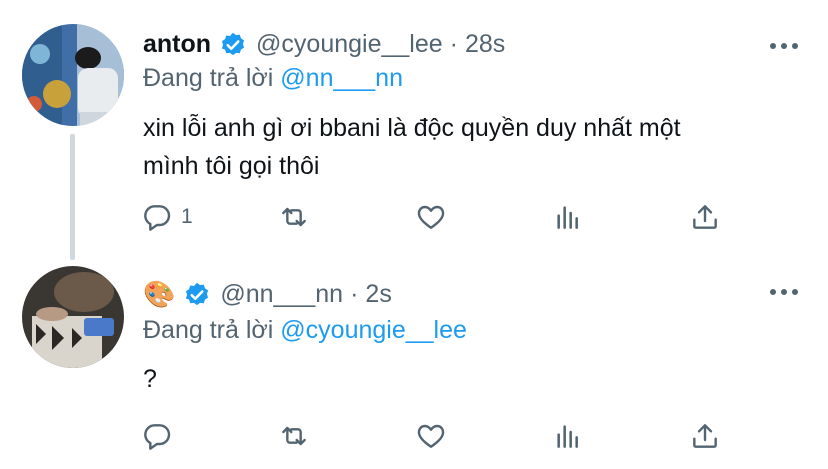 This screenshot has height=469, width=828. Describe the element at coordinates (187, 216) in the screenshot. I see `reply-count: 1` at that location.